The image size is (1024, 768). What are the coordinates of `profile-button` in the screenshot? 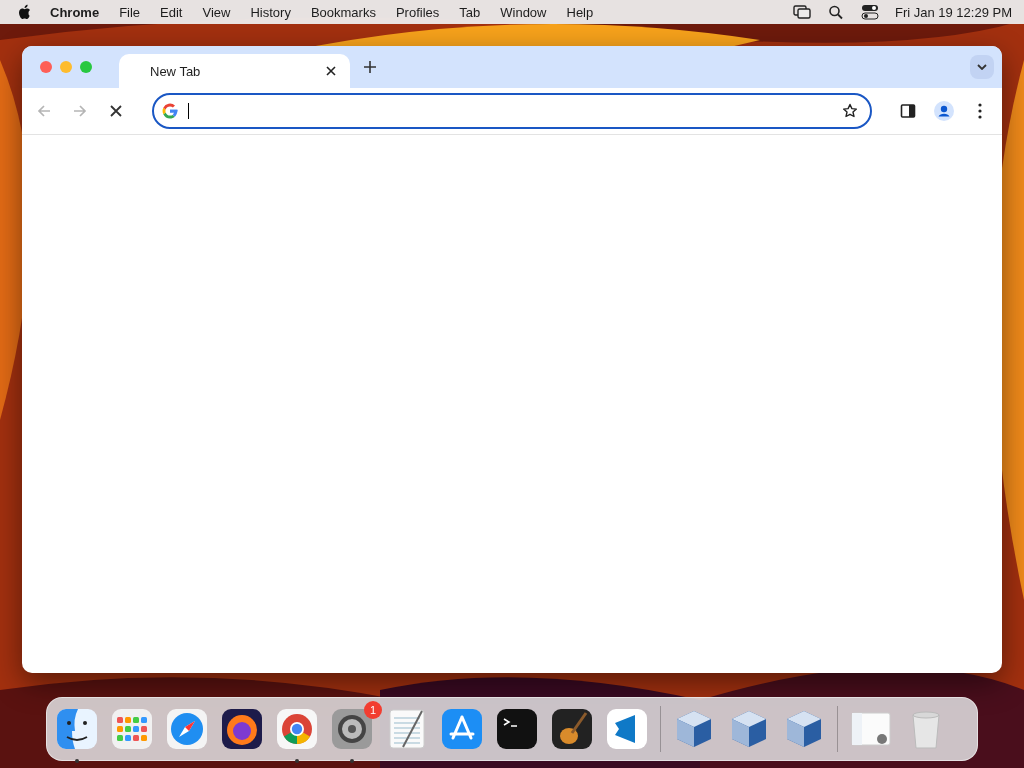 It's located at (944, 111).